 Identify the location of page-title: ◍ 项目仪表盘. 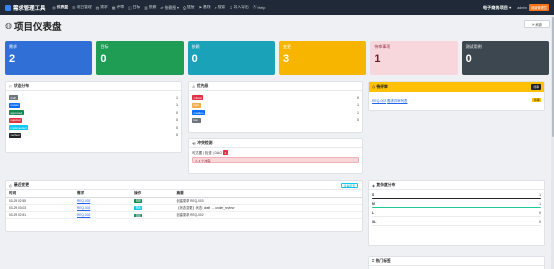
(33, 25).